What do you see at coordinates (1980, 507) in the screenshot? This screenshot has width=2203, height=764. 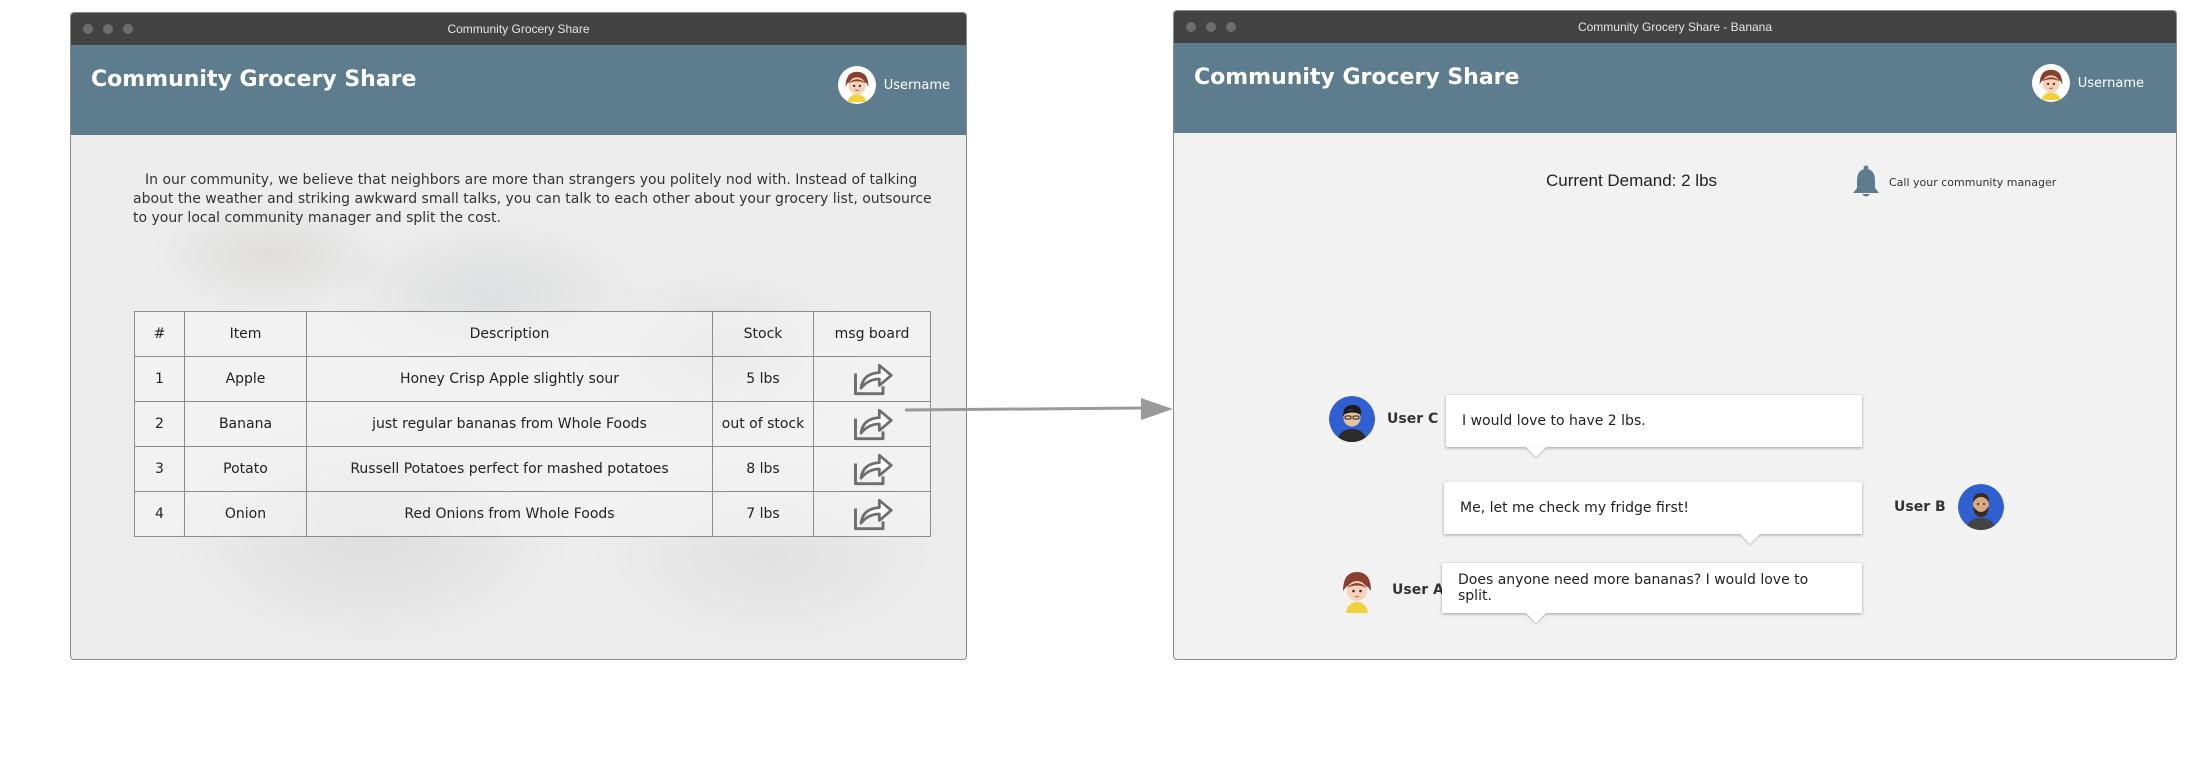 I see `user-b-avatar-icon` at bounding box center [1980, 507].